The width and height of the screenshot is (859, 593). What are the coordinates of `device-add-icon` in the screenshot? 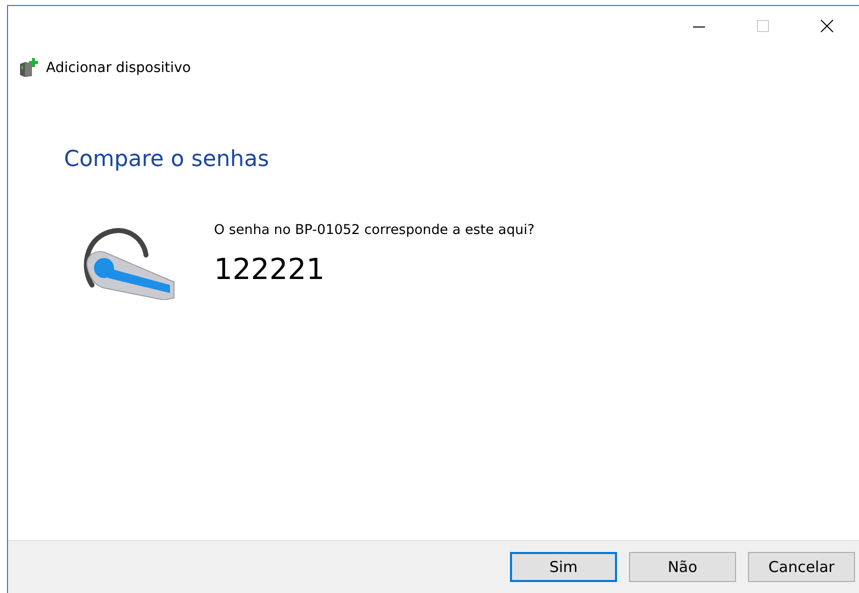 It's located at (28, 67).